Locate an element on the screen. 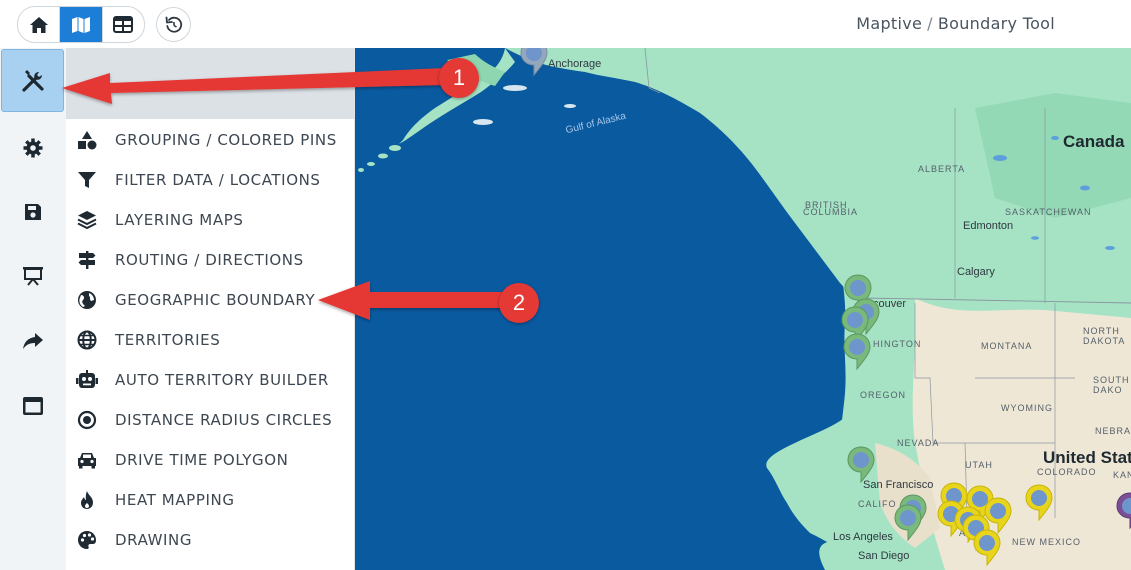 This screenshot has width=1131, height=570. save-icon is located at coordinates (33, 212).